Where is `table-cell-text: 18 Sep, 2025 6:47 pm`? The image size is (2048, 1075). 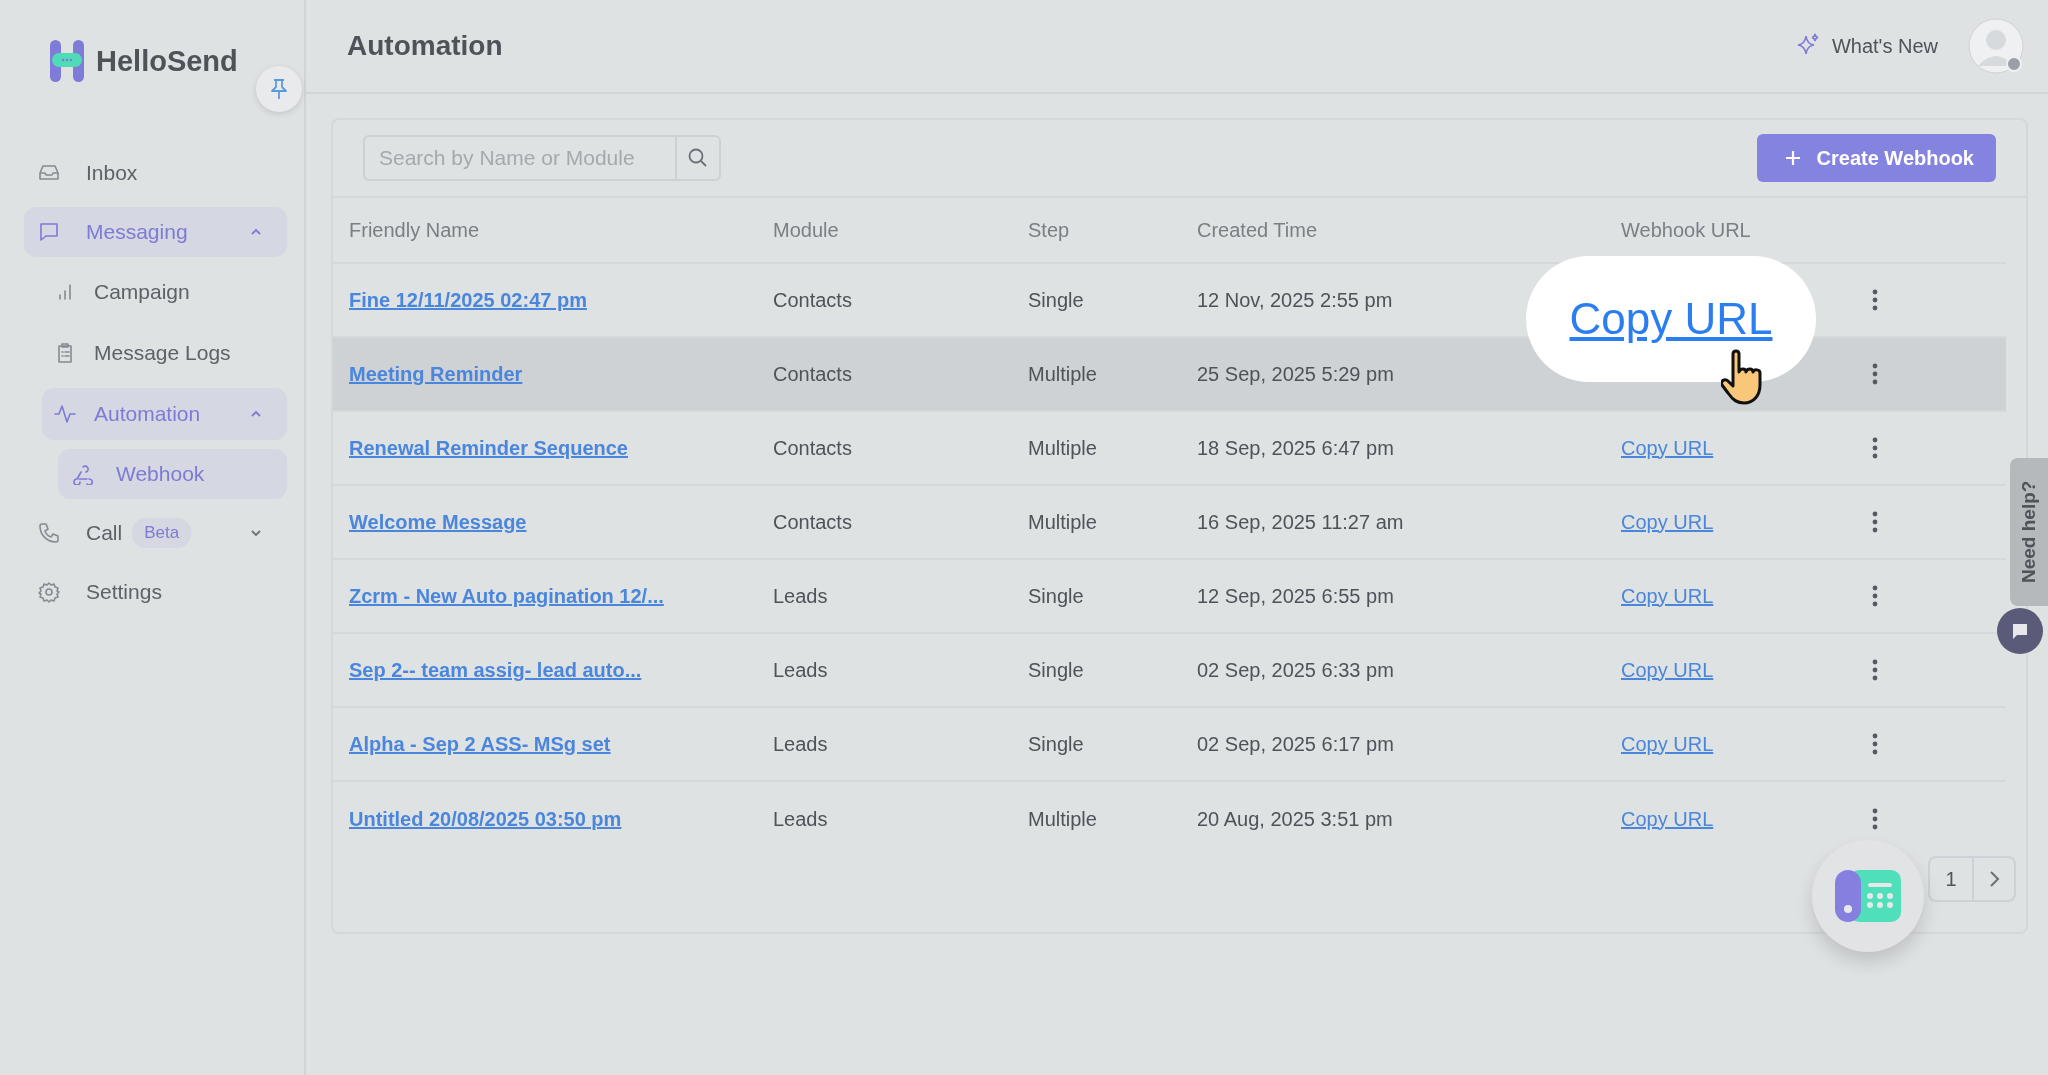
table-cell-text: 18 Sep, 2025 6:47 pm is located at coordinates (1296, 448).